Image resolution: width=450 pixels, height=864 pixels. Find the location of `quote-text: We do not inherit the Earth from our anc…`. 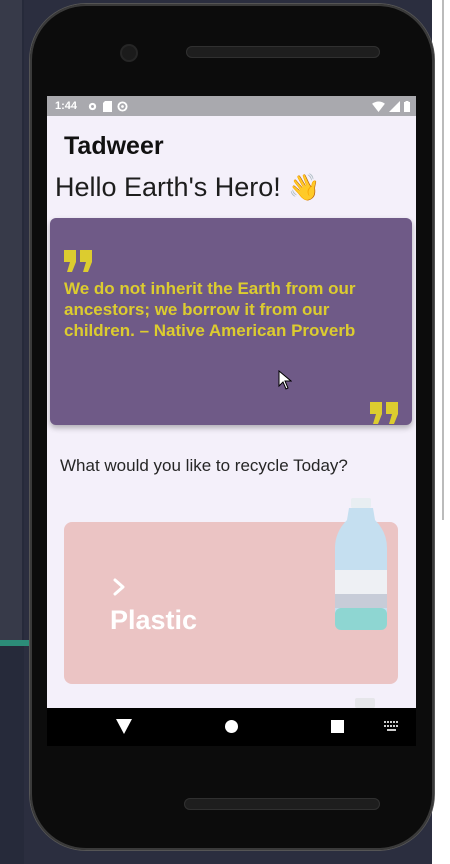

quote-text: We do not inherit the Earth from our anc… is located at coordinates (210, 309).